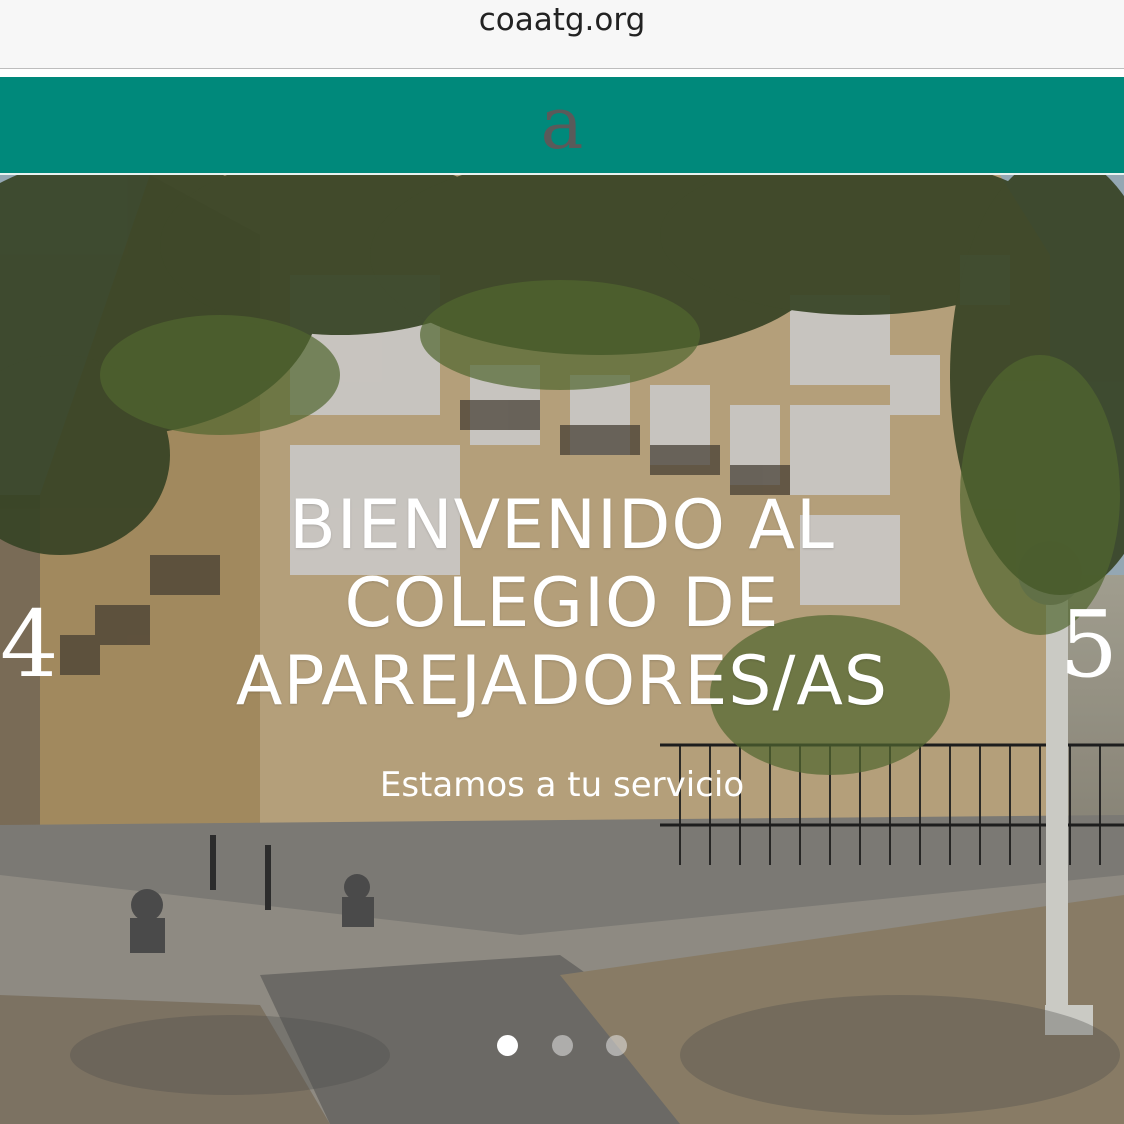 This screenshot has height=1124, width=1124. Describe the element at coordinates (562, 20) in the screenshot. I see `url-text: coaatg.org` at that location.